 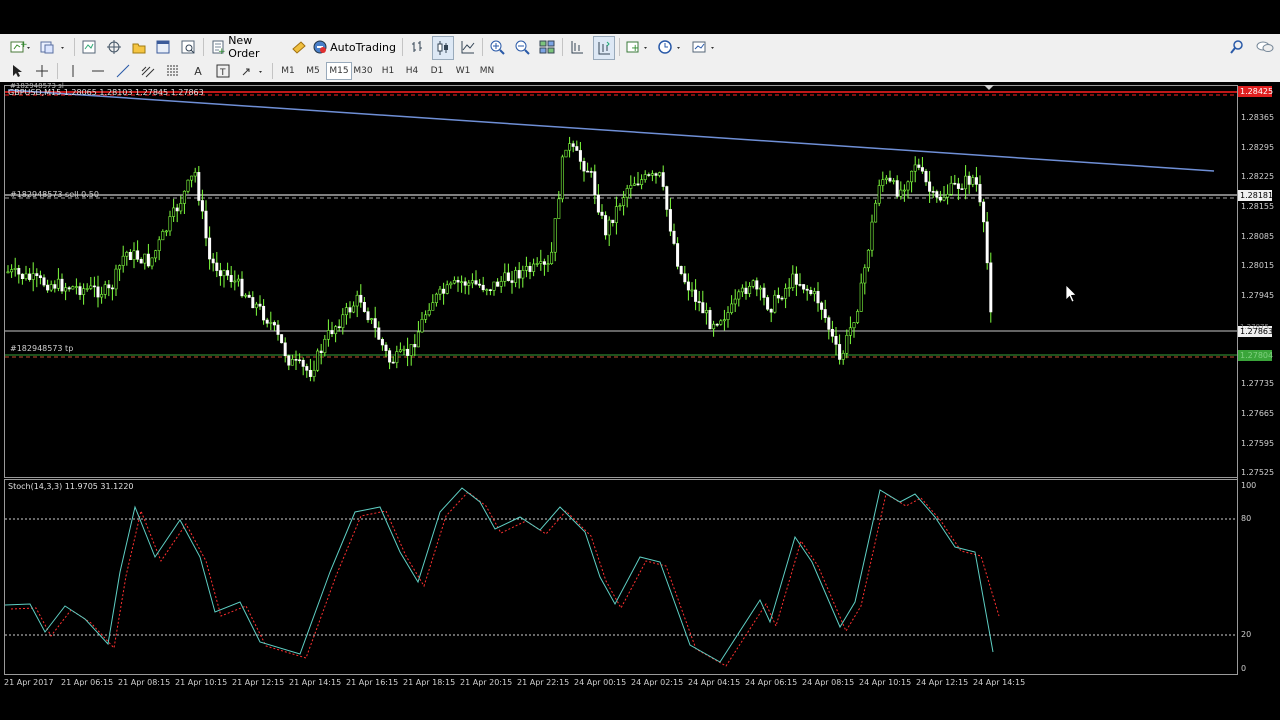 I want to click on text-label-icon: T, so click(x=223, y=71).